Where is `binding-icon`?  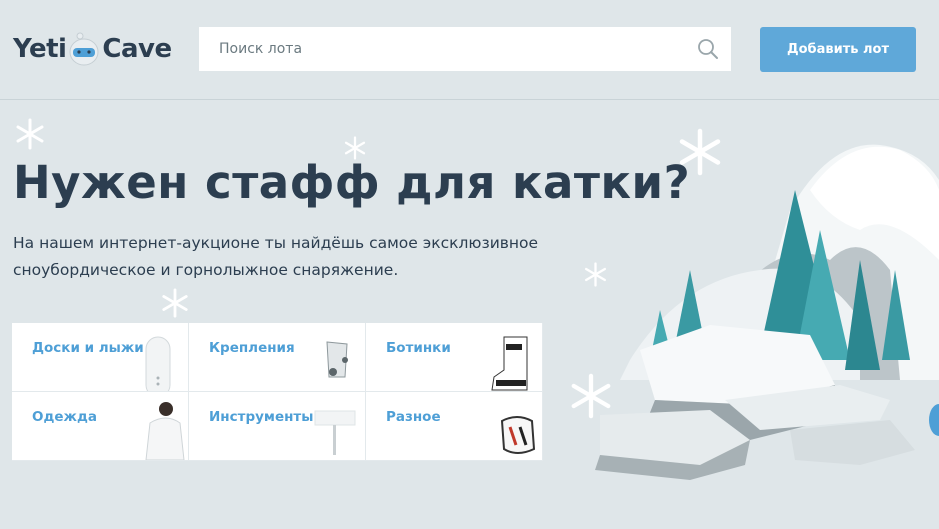 binding-icon is located at coordinates (337, 359).